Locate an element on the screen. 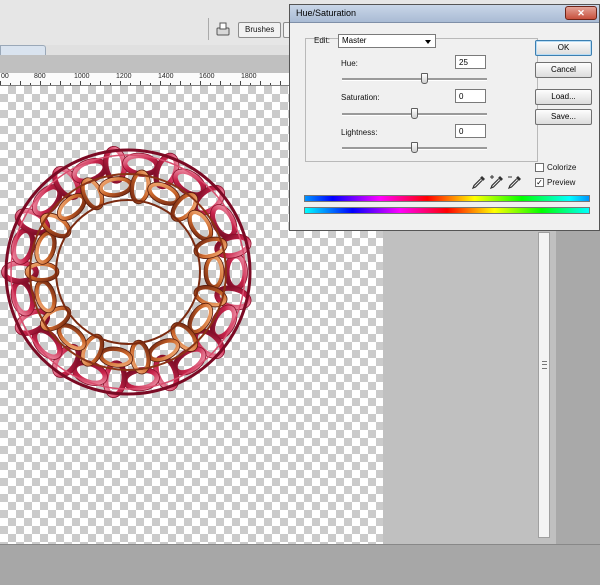  ruler-label: 1600 is located at coordinates (207, 76).